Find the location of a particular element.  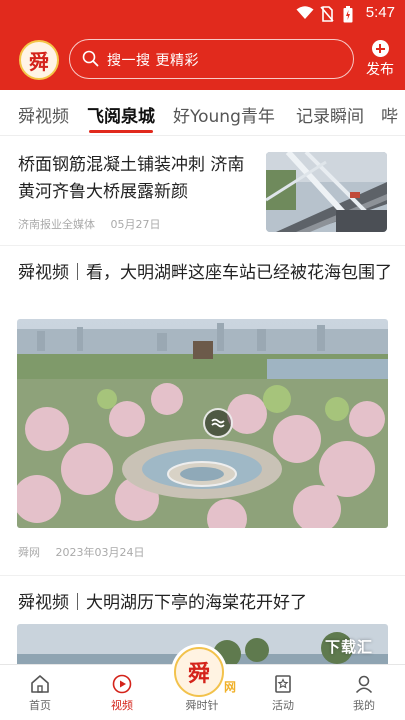

search-placeholder: 搜一搜 更精彩 is located at coordinates (153, 61).